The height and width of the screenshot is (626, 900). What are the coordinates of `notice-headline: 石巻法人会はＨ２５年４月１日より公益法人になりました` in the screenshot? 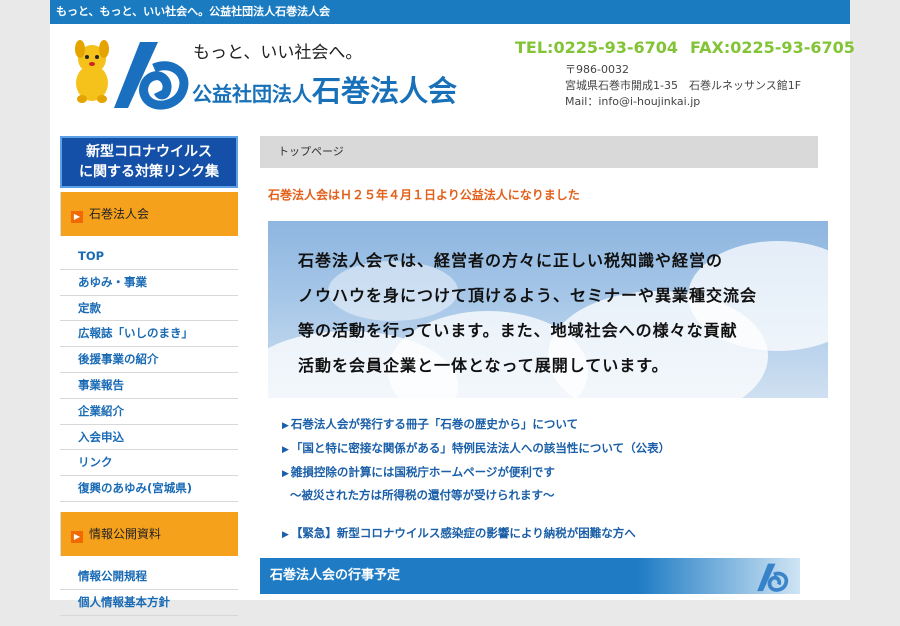 It's located at (424, 195).